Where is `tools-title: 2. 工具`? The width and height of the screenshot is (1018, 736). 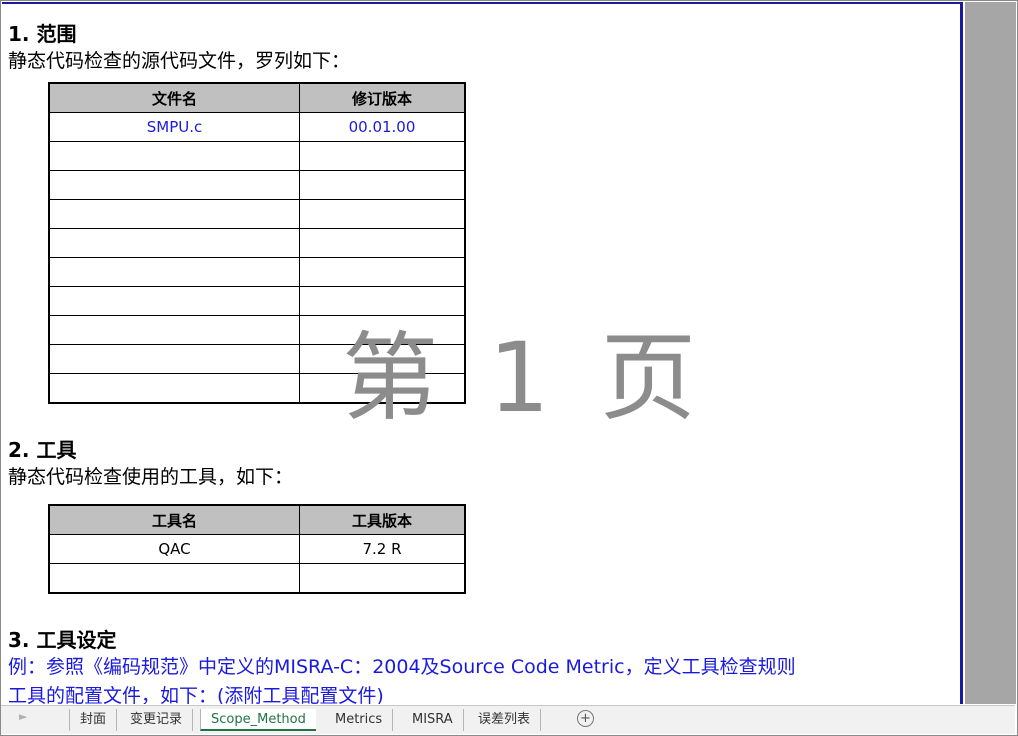
tools-title: 2. 工具 is located at coordinates (42, 450).